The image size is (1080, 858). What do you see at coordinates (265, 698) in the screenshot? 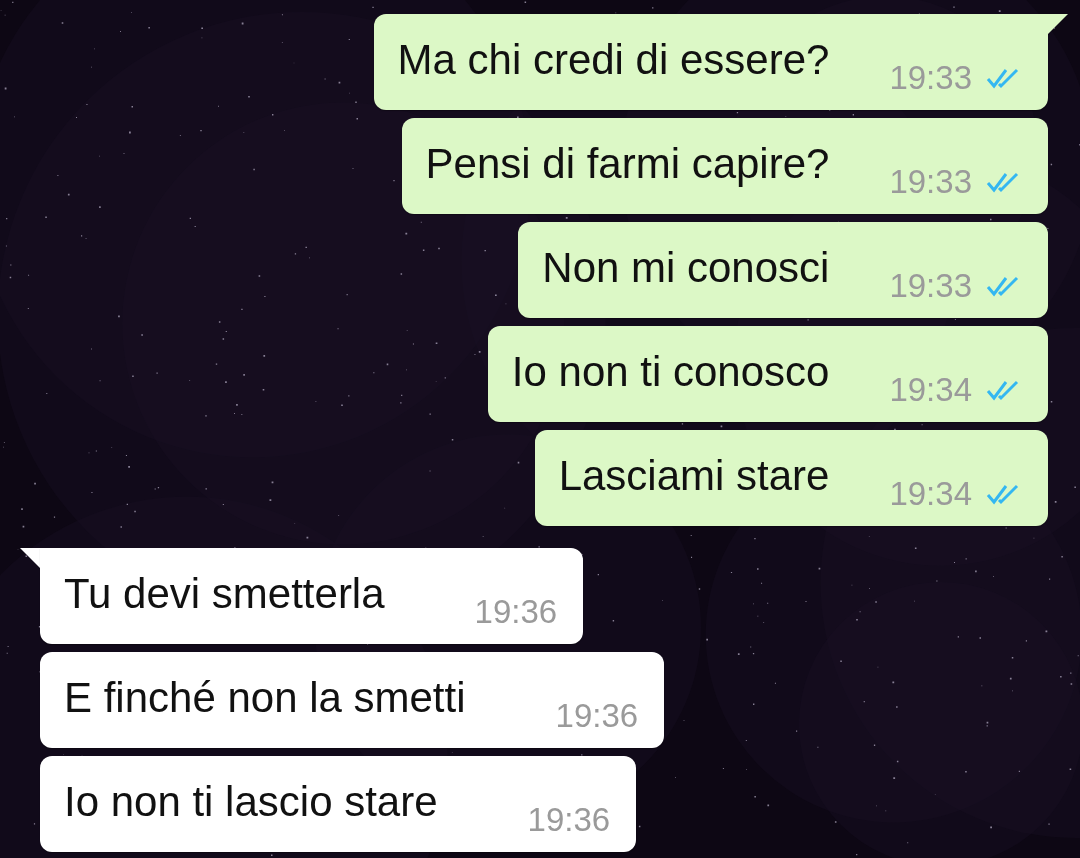
I see `message-text: E finché non la smetti` at bounding box center [265, 698].